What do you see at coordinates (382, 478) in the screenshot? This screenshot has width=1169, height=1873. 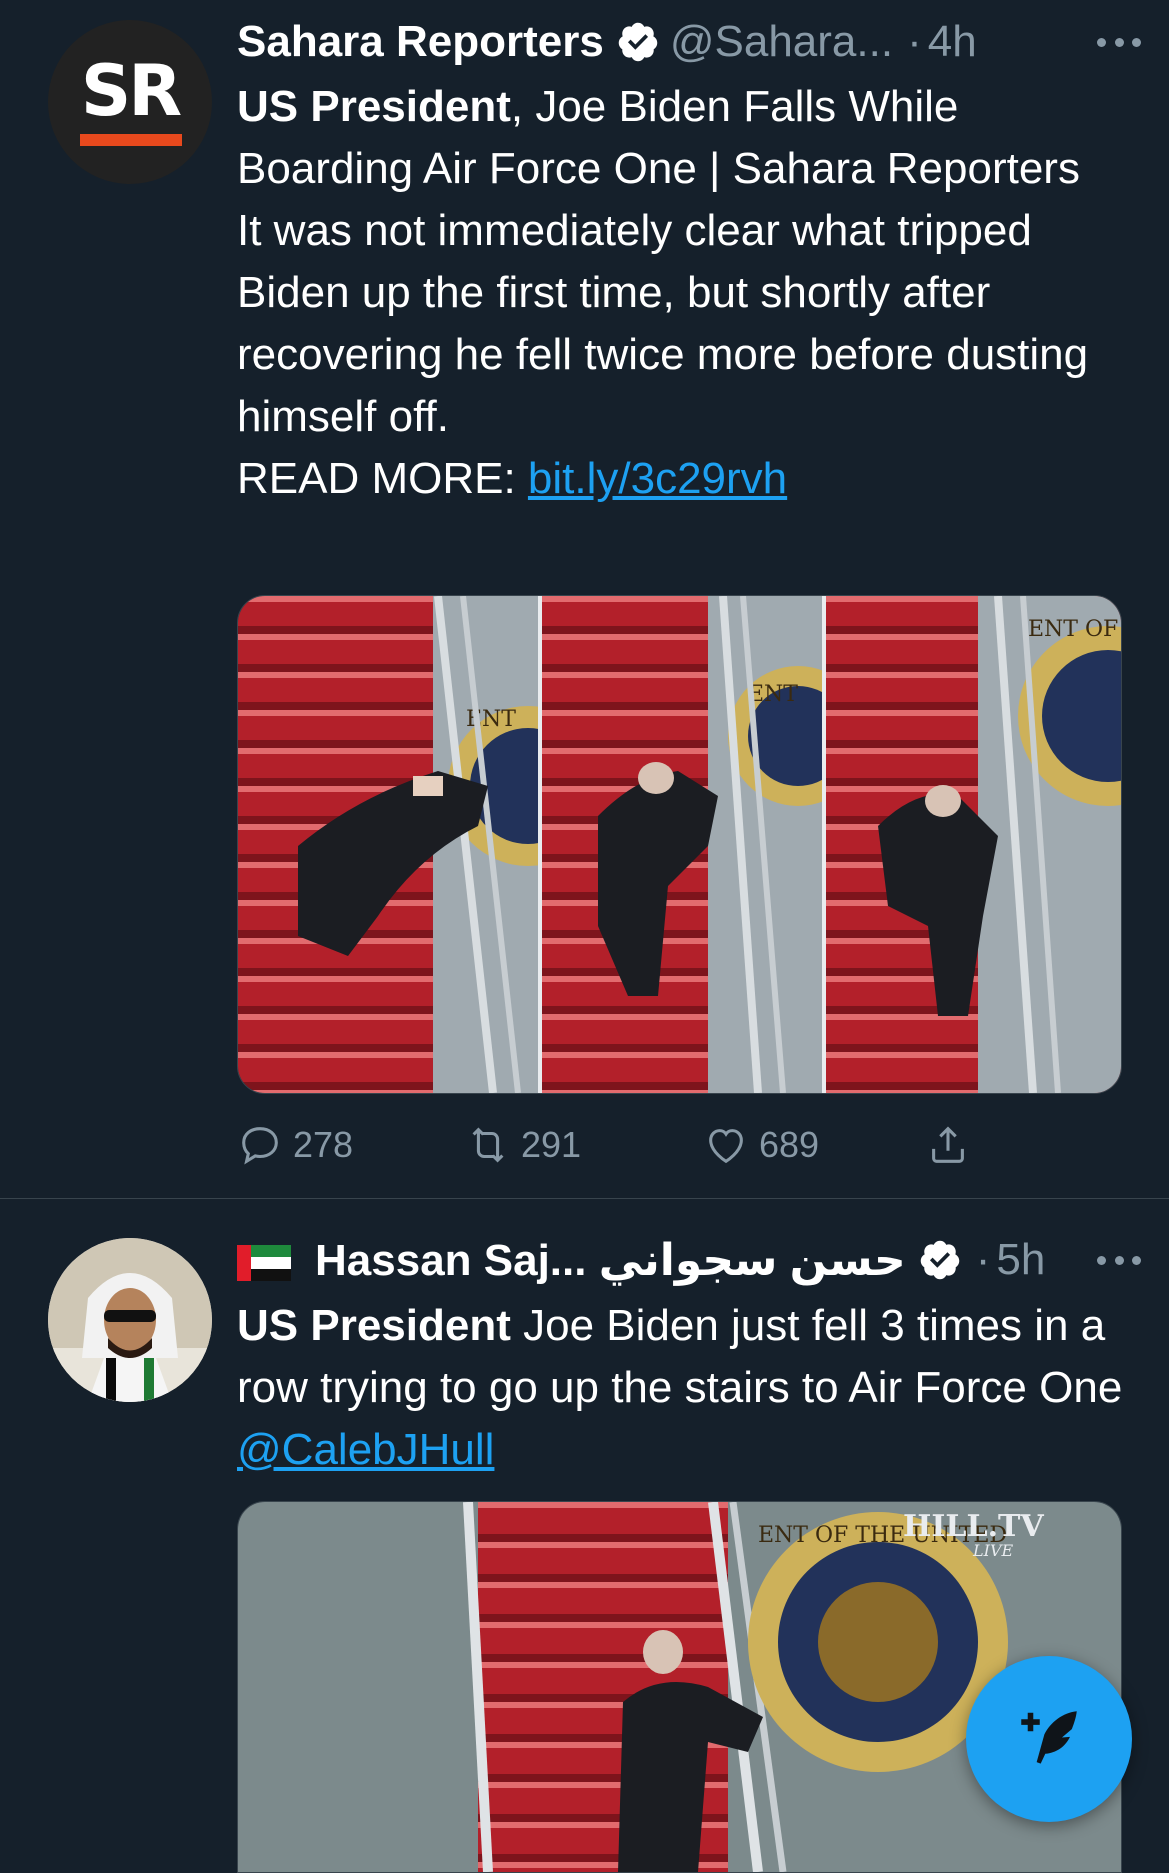 I see `read-more-label: READ MORE:` at bounding box center [382, 478].